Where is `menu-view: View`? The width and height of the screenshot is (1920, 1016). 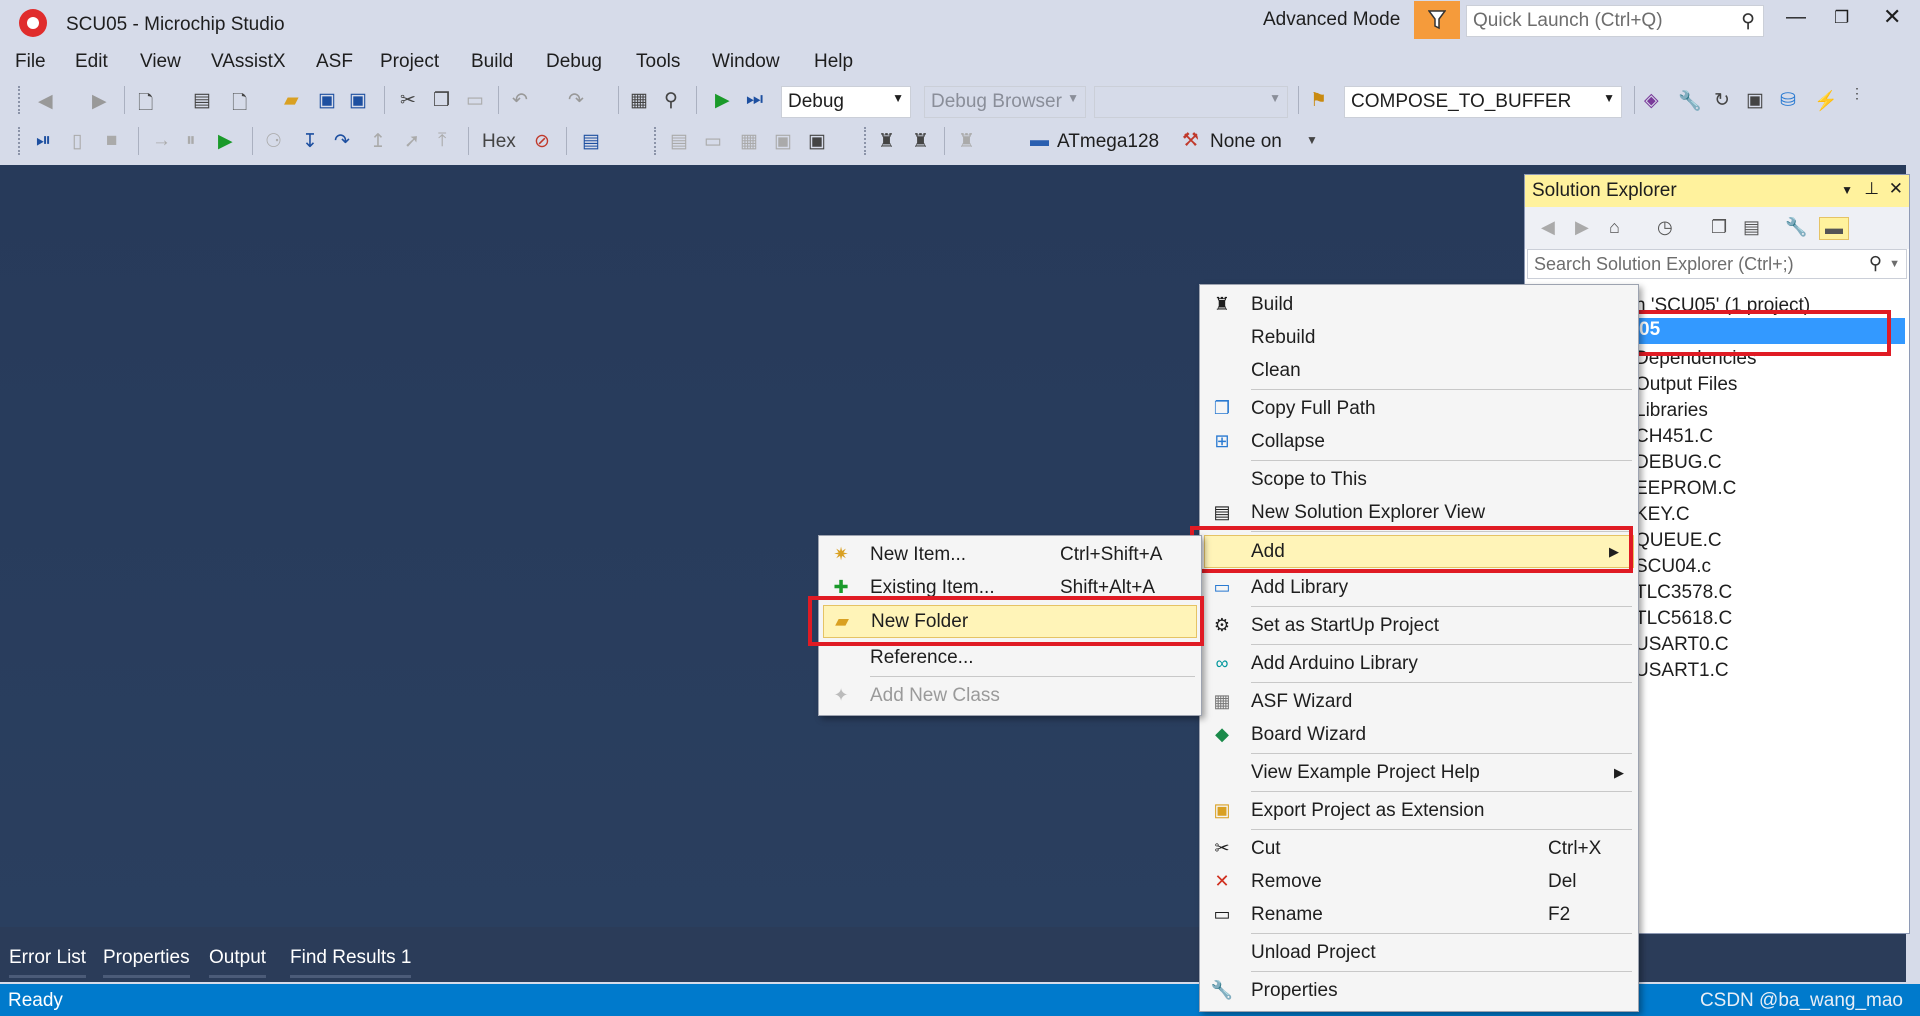 menu-view: View is located at coordinates (160, 62).